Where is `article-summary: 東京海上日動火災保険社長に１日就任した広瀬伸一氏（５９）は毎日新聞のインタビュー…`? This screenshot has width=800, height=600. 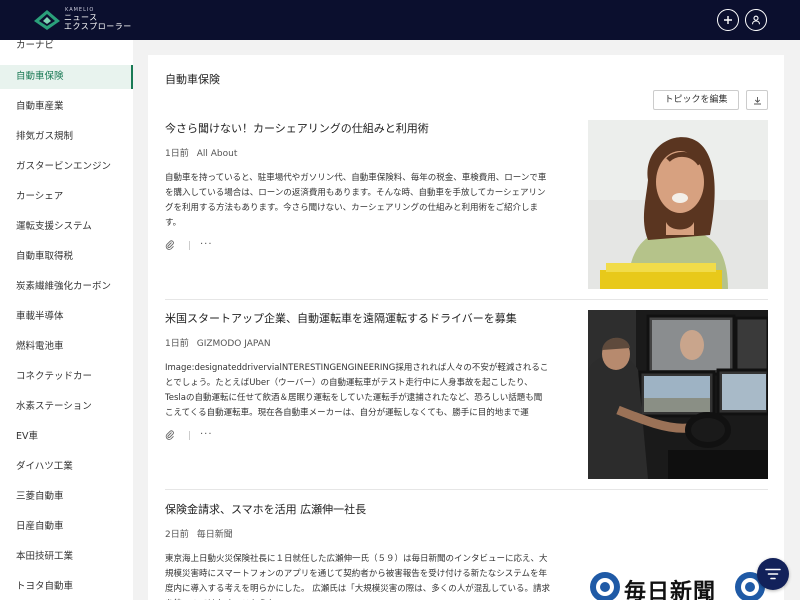
article-summary: 東京海上日動火災保険社長に１日就任した広瀬伸一氏（５９）は毎日新聞のインタビュー… is located at coordinates (357, 577).